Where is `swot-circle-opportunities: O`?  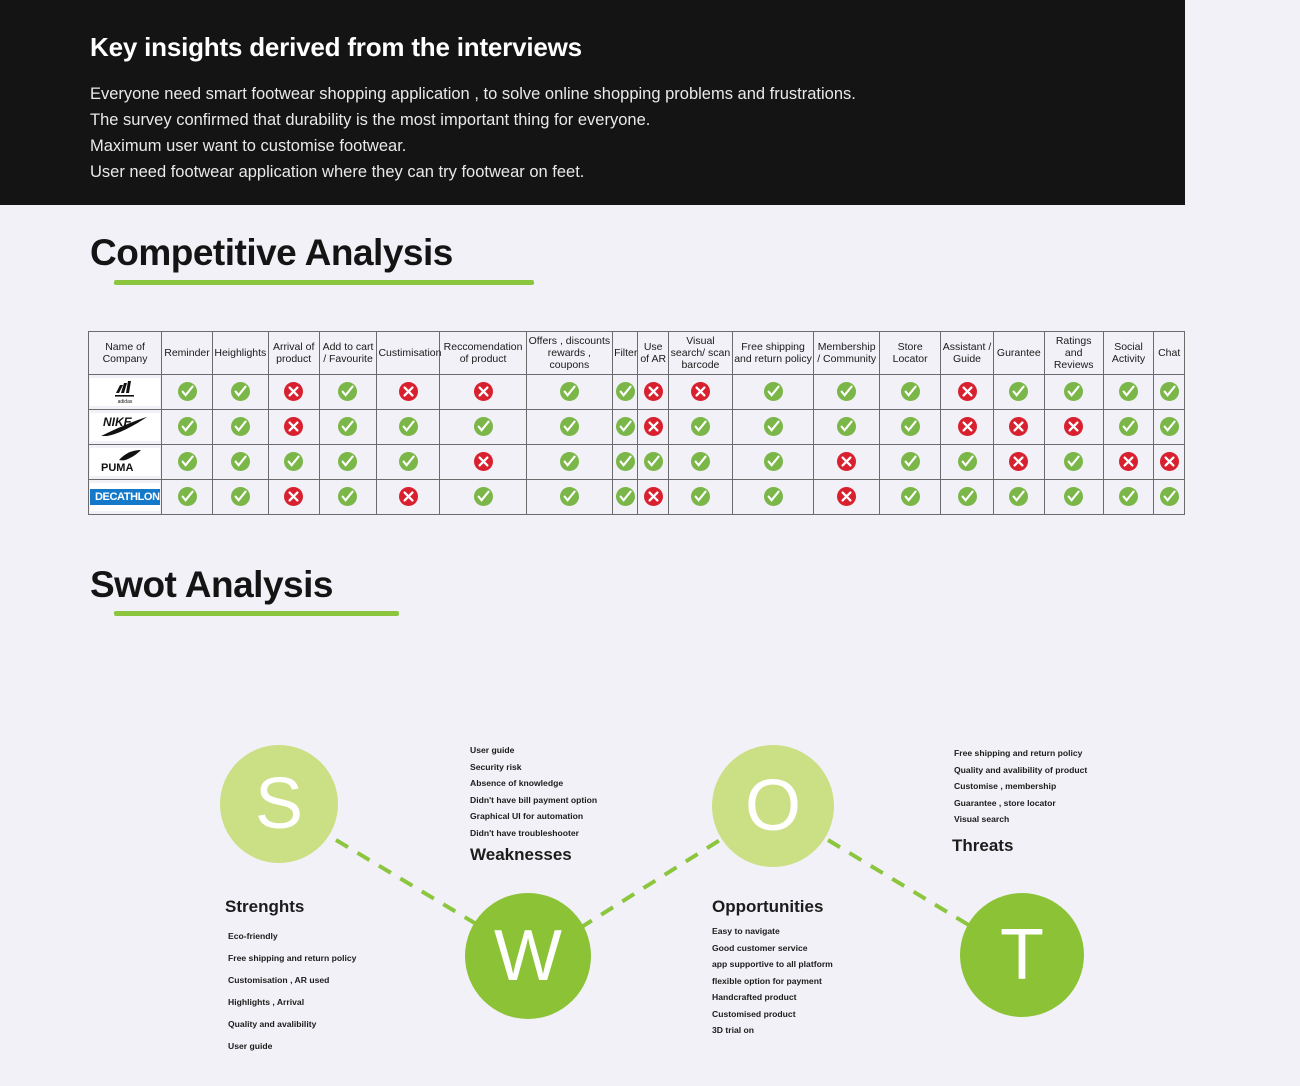
swot-circle-opportunities: O is located at coordinates (773, 806).